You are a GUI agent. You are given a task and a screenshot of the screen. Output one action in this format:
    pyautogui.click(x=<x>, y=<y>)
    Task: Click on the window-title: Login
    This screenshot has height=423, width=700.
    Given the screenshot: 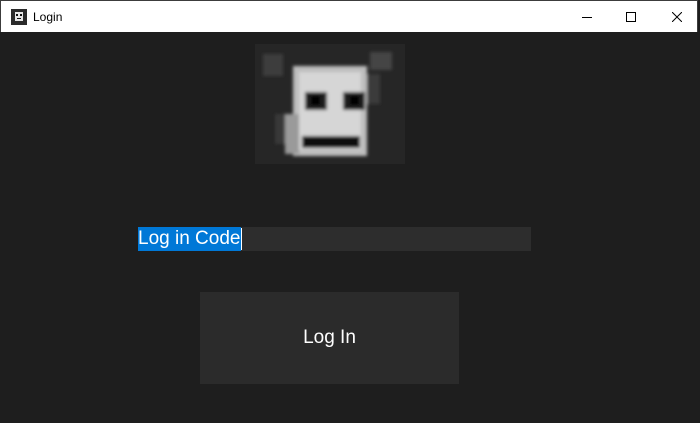 What is the action you would take?
    pyautogui.click(x=48, y=17)
    